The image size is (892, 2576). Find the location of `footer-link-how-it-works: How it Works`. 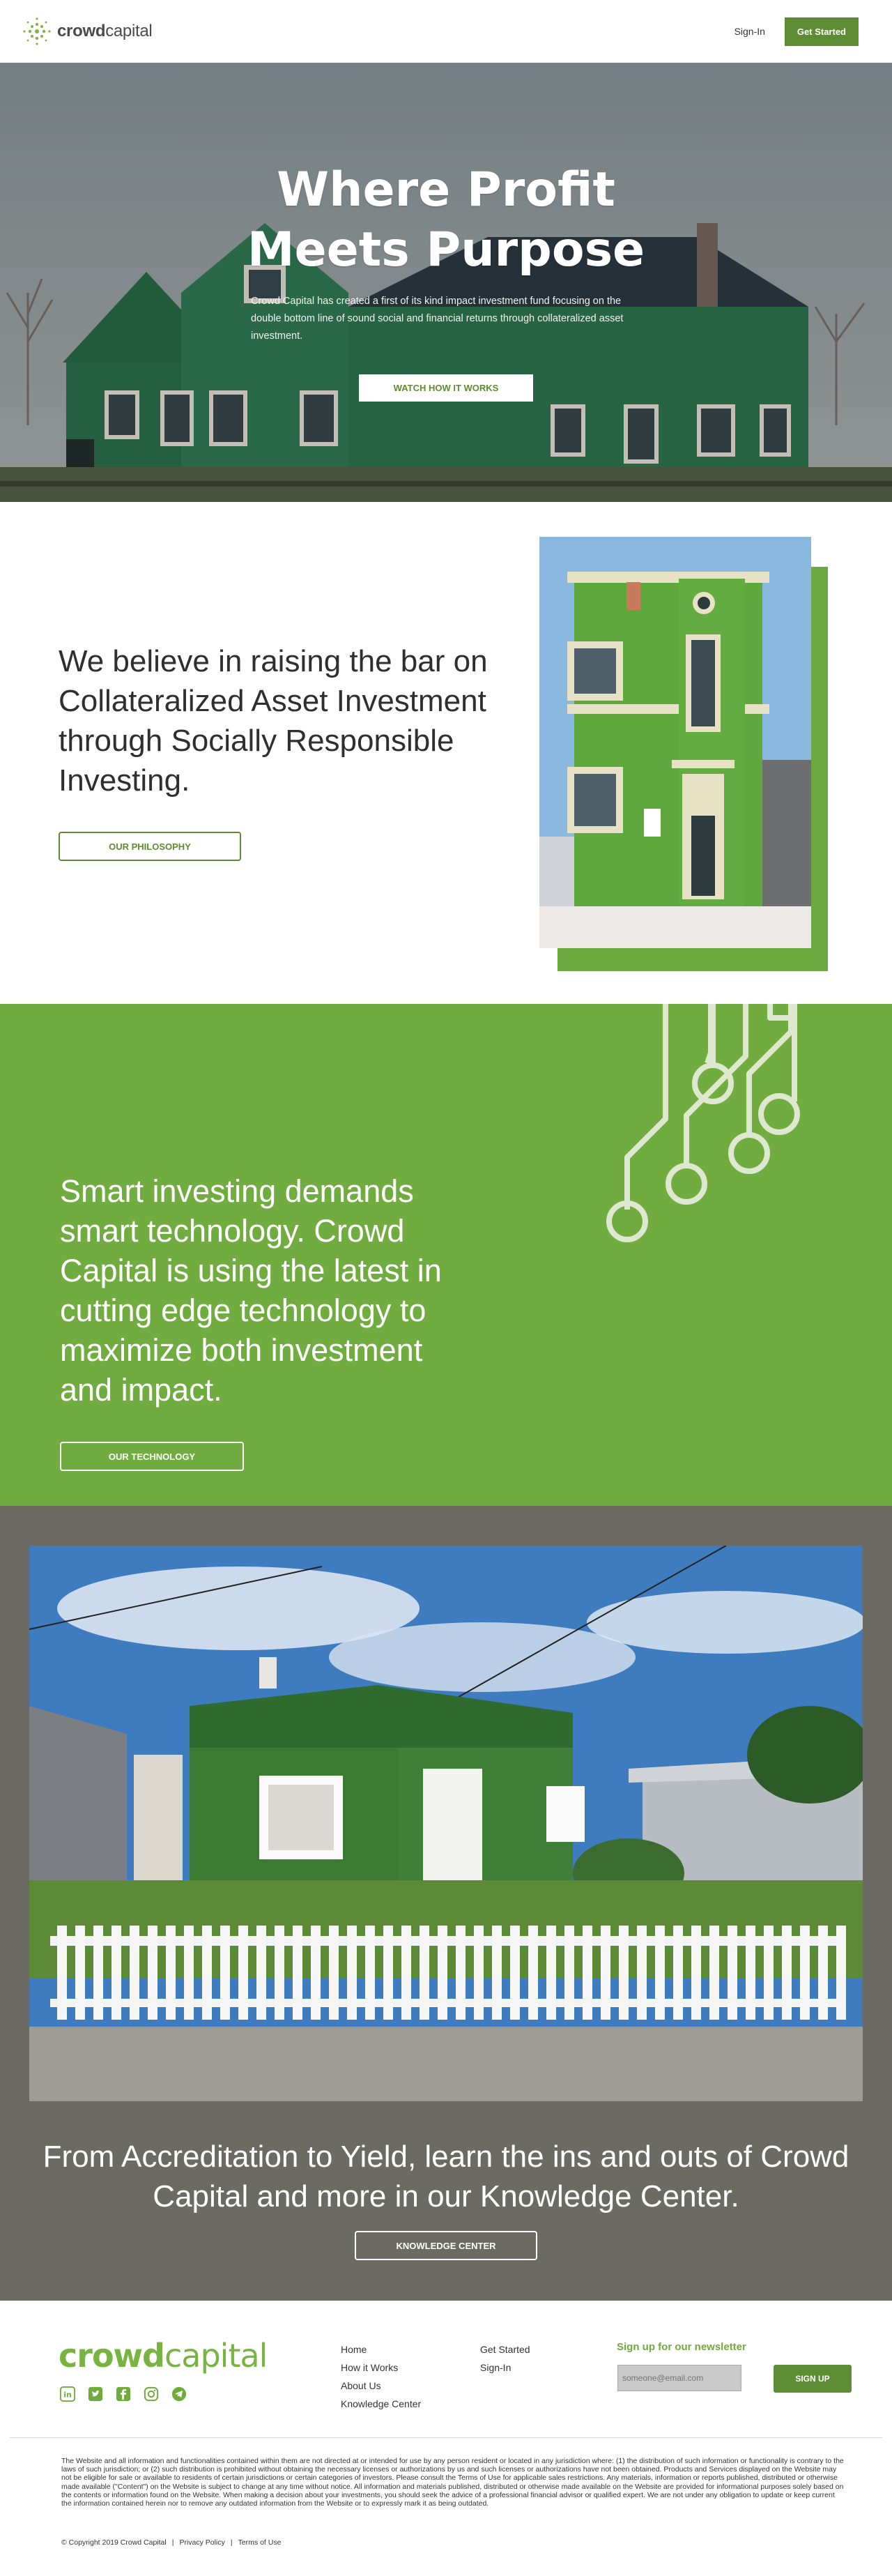

footer-link-how-it-works: How it Works is located at coordinates (381, 2367).